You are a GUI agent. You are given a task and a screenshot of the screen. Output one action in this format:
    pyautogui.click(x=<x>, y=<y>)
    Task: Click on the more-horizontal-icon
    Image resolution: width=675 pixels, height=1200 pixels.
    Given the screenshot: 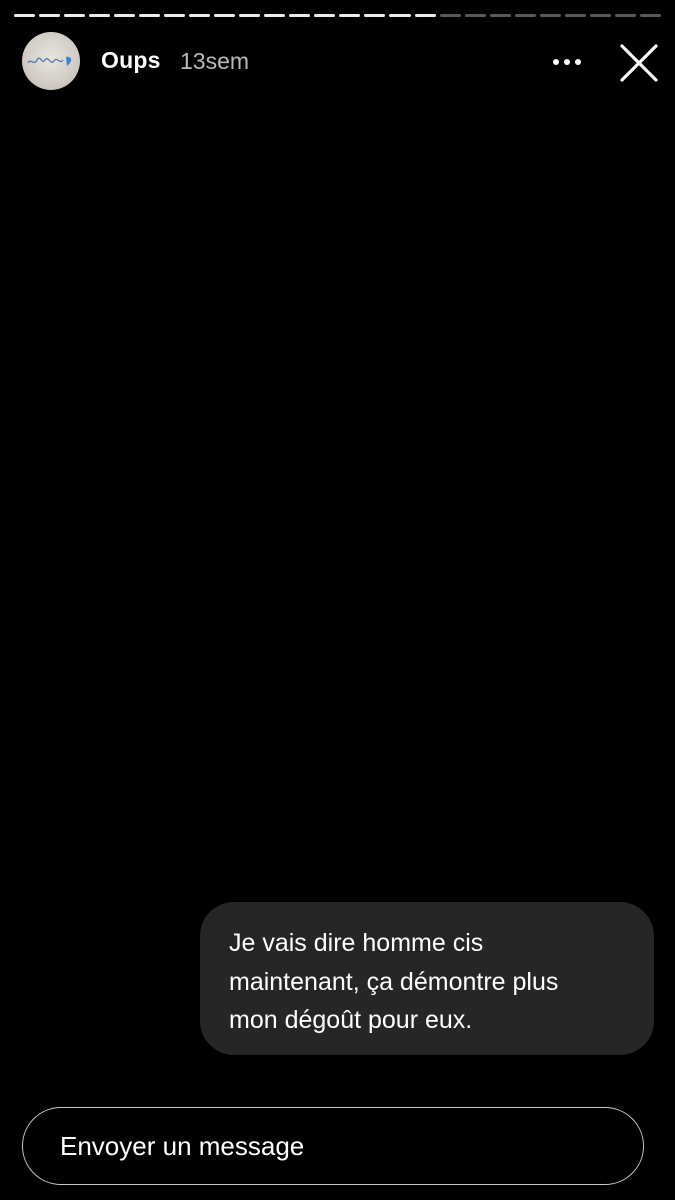 What is the action you would take?
    pyautogui.click(x=567, y=62)
    